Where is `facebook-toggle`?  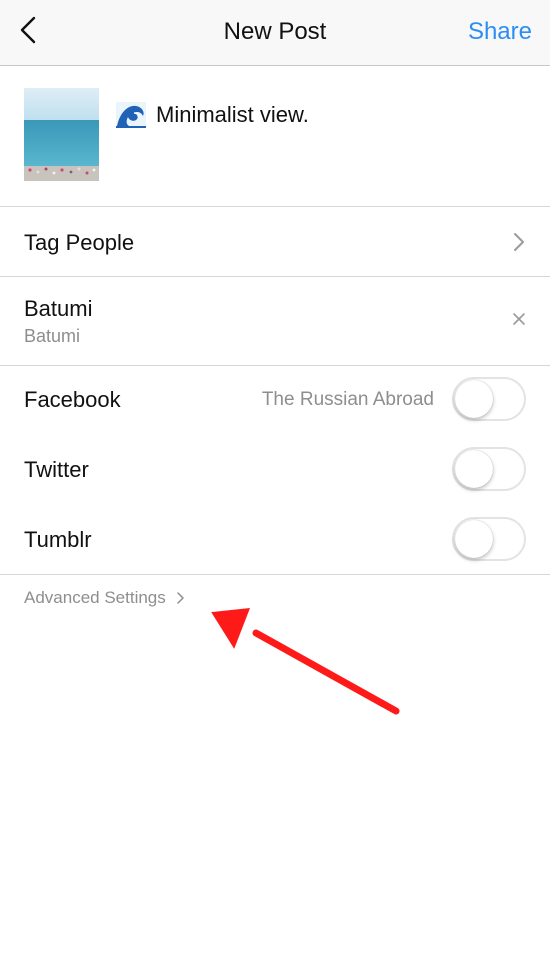
facebook-toggle is located at coordinates (489, 399).